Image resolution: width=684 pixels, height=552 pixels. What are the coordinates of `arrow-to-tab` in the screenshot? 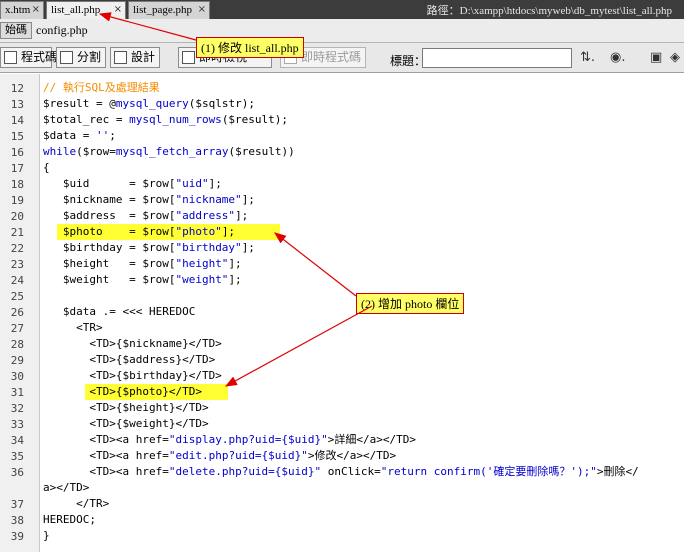 It's located at (147, 26).